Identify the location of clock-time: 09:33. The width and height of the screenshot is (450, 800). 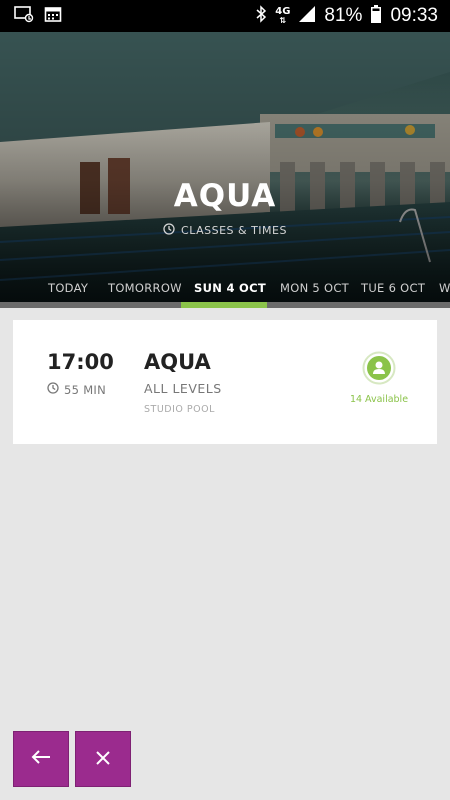
(414, 15).